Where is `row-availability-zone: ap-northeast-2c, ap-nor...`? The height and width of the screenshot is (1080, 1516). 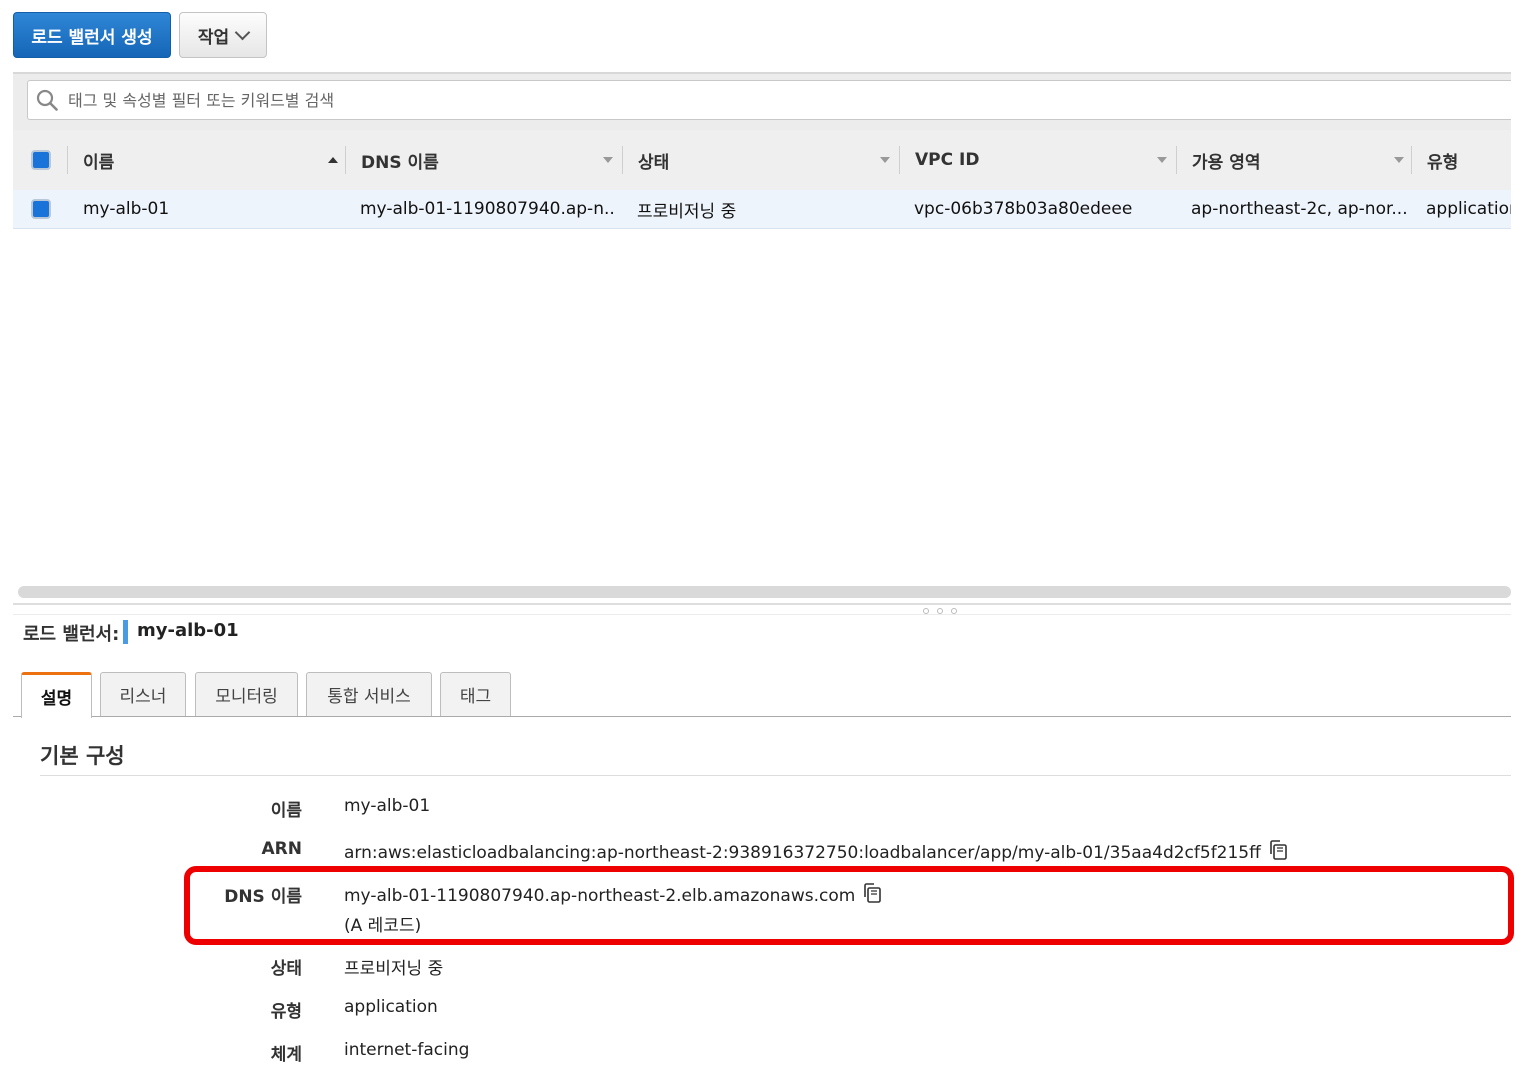
row-availability-zone: ap-northeast-2c, ap-nor... is located at coordinates (1298, 209).